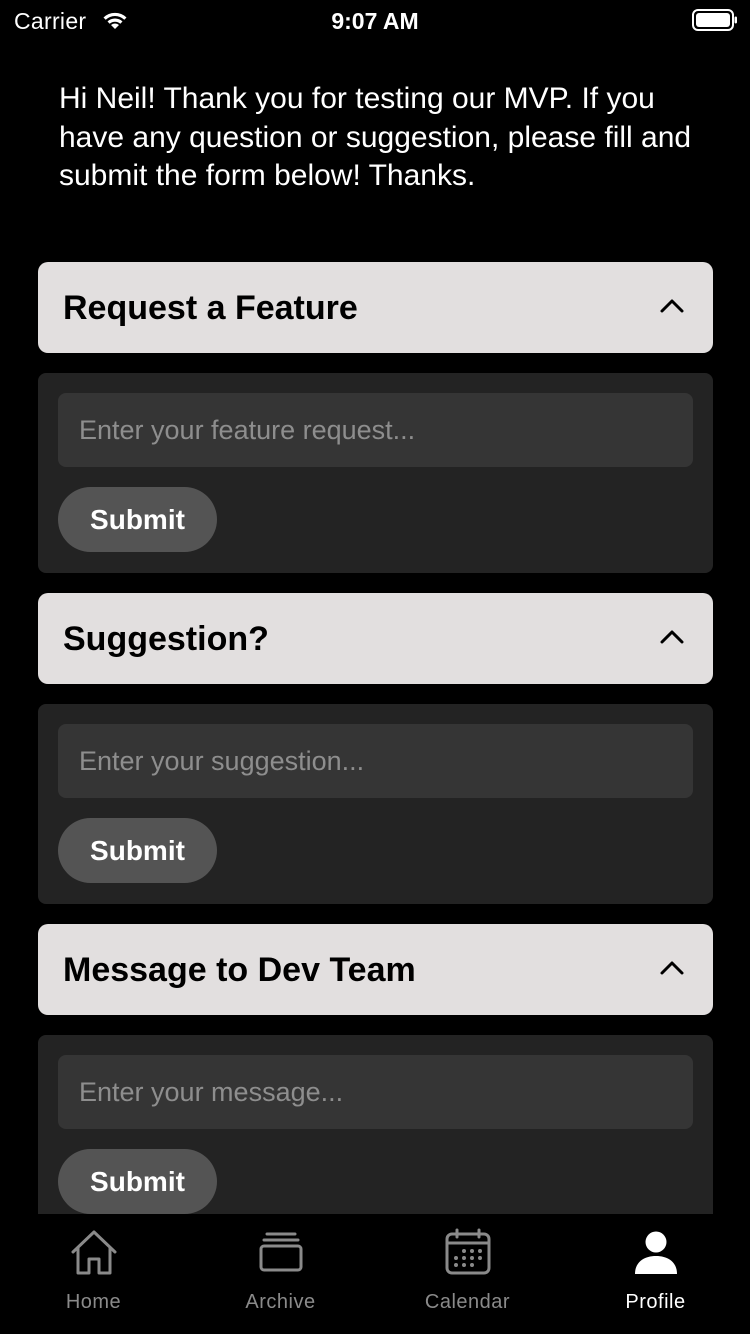  I want to click on tab-label: Calendar, so click(467, 1302).